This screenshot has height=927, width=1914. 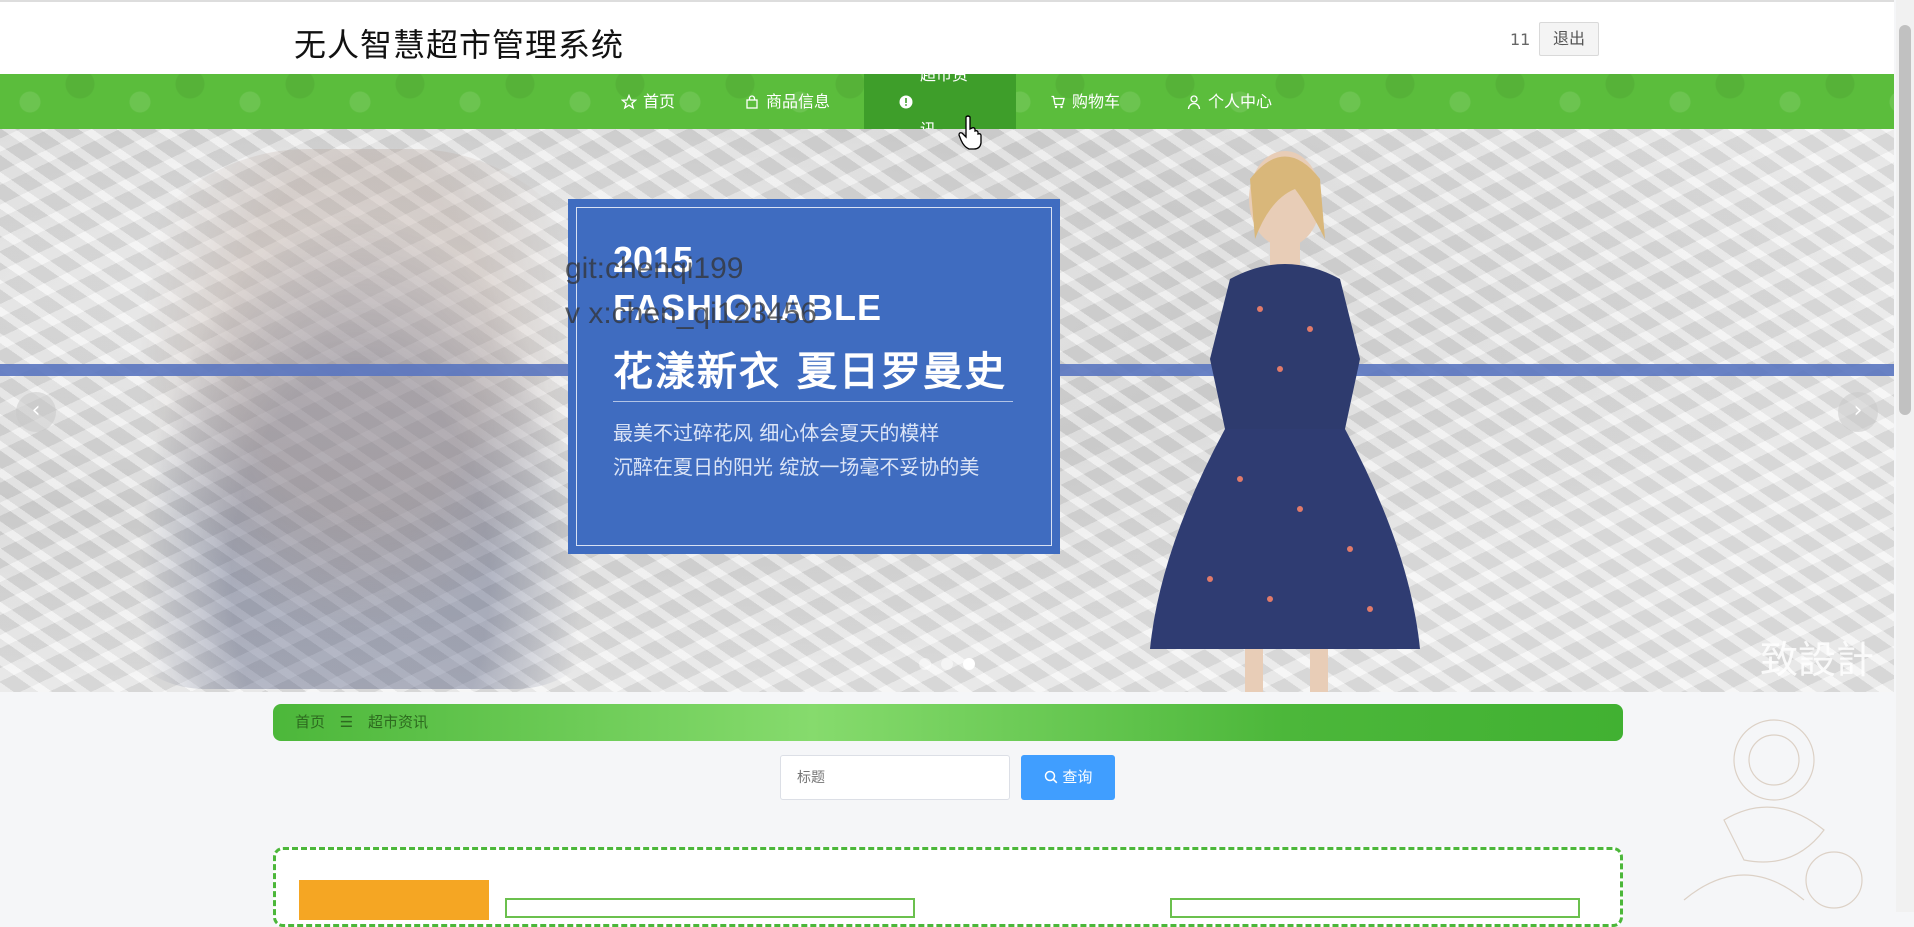 I want to click on main-nav: 首页 商品信息 超市资讯 购物车 个人中心, so click(x=947, y=102).